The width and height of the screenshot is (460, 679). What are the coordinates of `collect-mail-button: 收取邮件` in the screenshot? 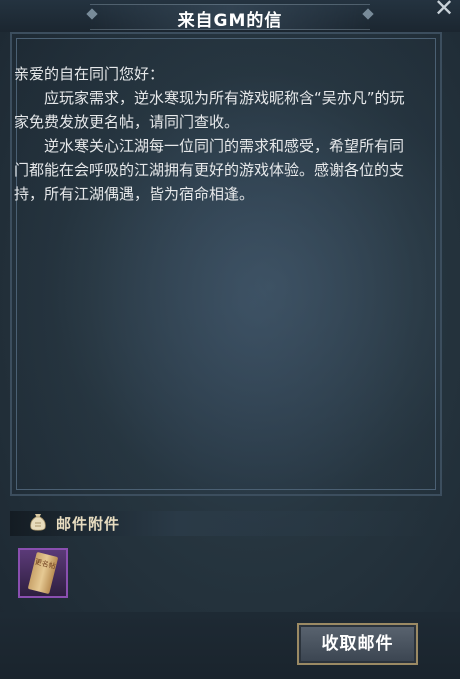 It's located at (357, 644).